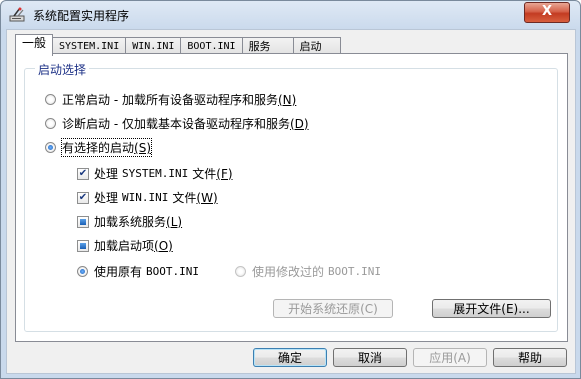  I want to click on system-ini-option: ✔ 处理 SYSTEM.INI 文件 (F), so click(155, 173).